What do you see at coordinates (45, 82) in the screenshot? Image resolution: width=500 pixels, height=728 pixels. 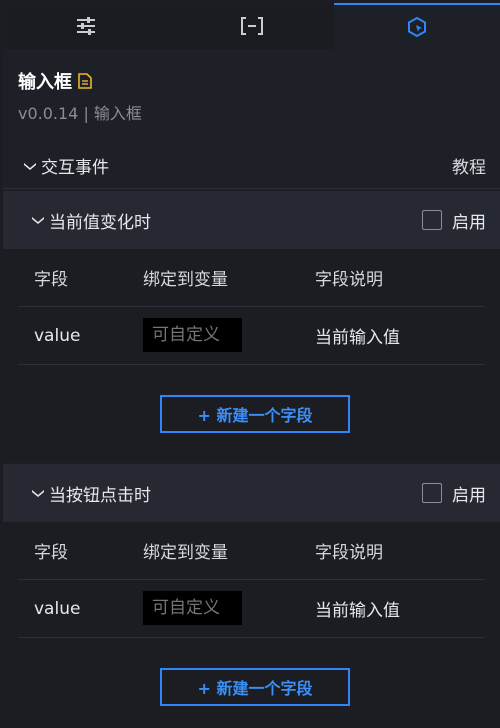 I see `component-title: 输入框` at bounding box center [45, 82].